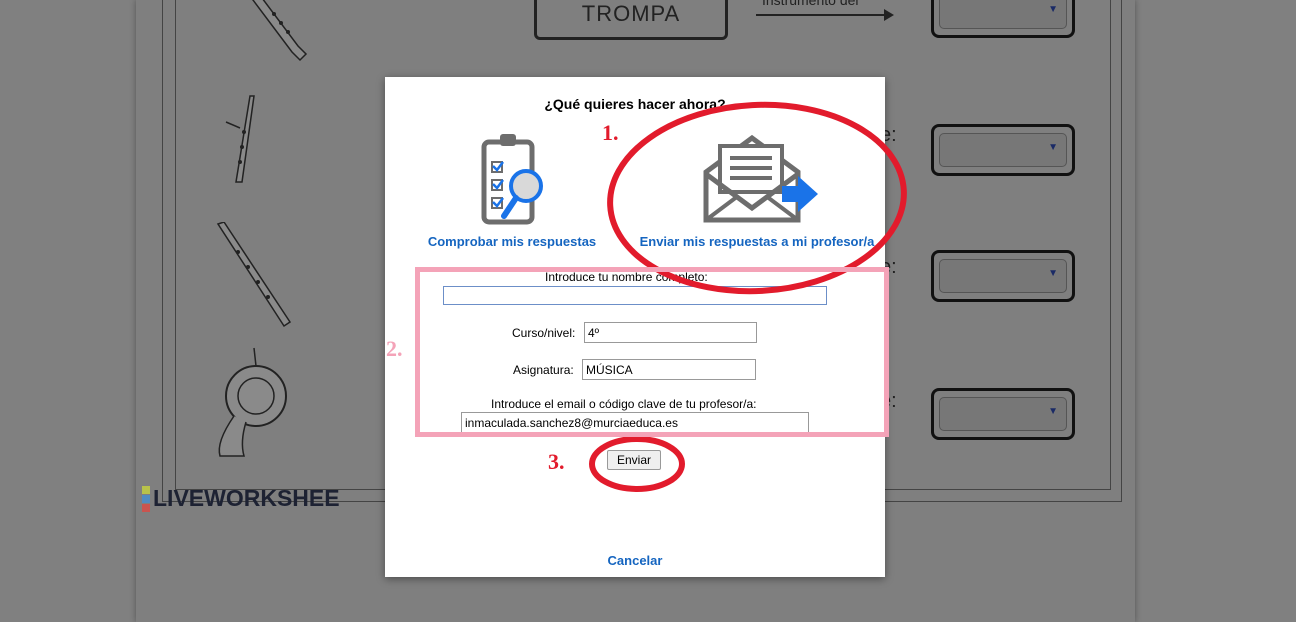 This screenshot has width=1296, height=622. What do you see at coordinates (146, 489) in the screenshot?
I see `logo-block-l` at bounding box center [146, 489].